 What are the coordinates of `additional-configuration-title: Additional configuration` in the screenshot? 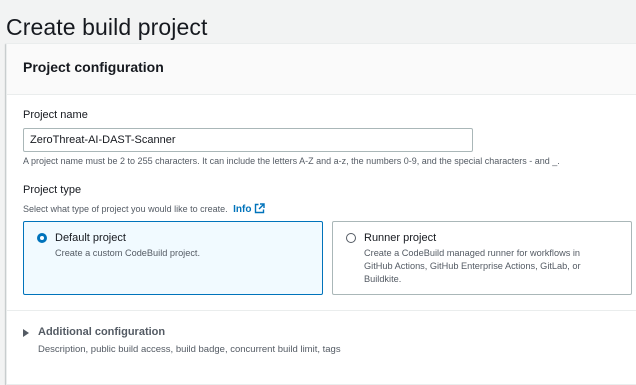 It's located at (101, 332).